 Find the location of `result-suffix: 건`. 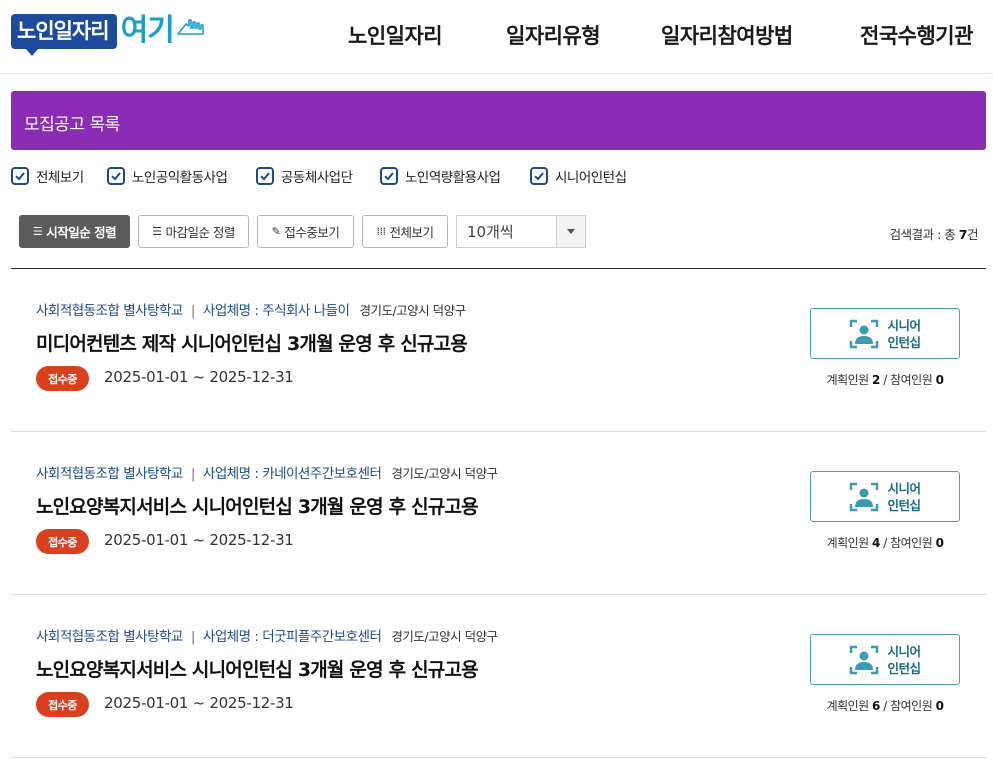

result-suffix: 건 is located at coordinates (972, 234).